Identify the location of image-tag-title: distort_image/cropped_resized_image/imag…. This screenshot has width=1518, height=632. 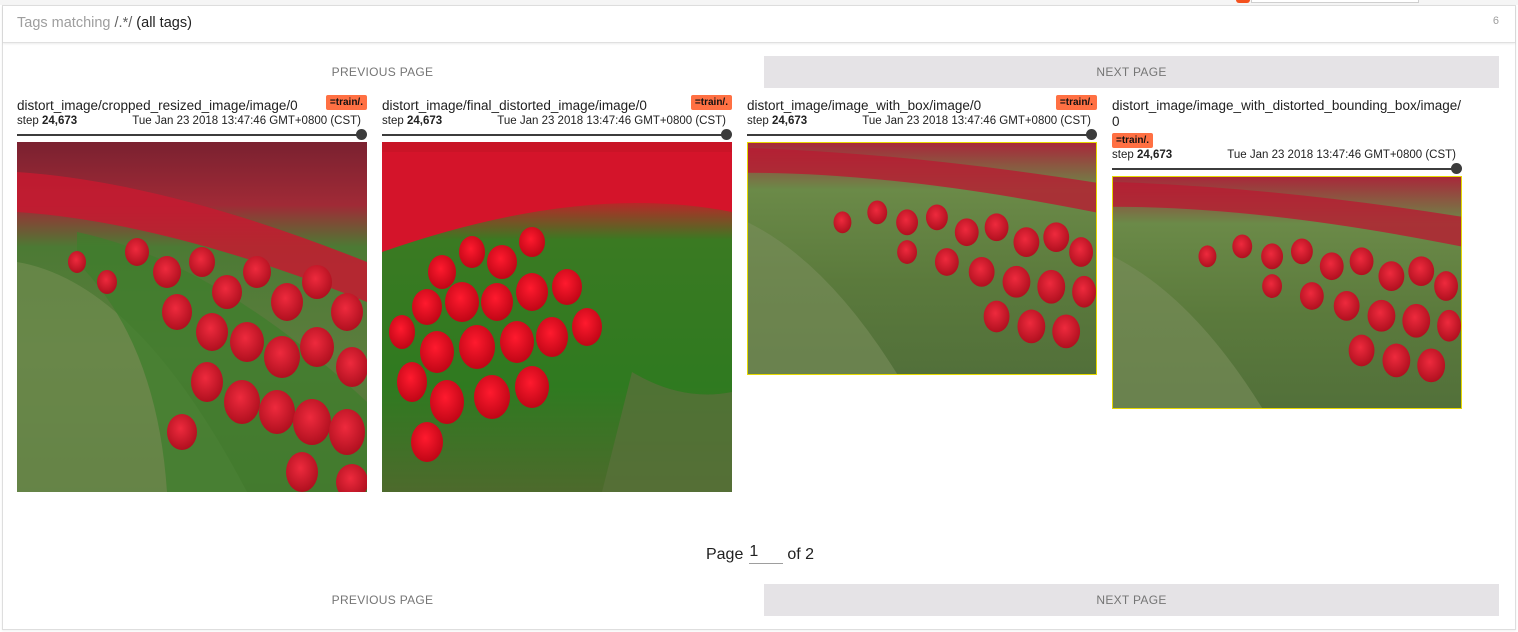
(157, 105).